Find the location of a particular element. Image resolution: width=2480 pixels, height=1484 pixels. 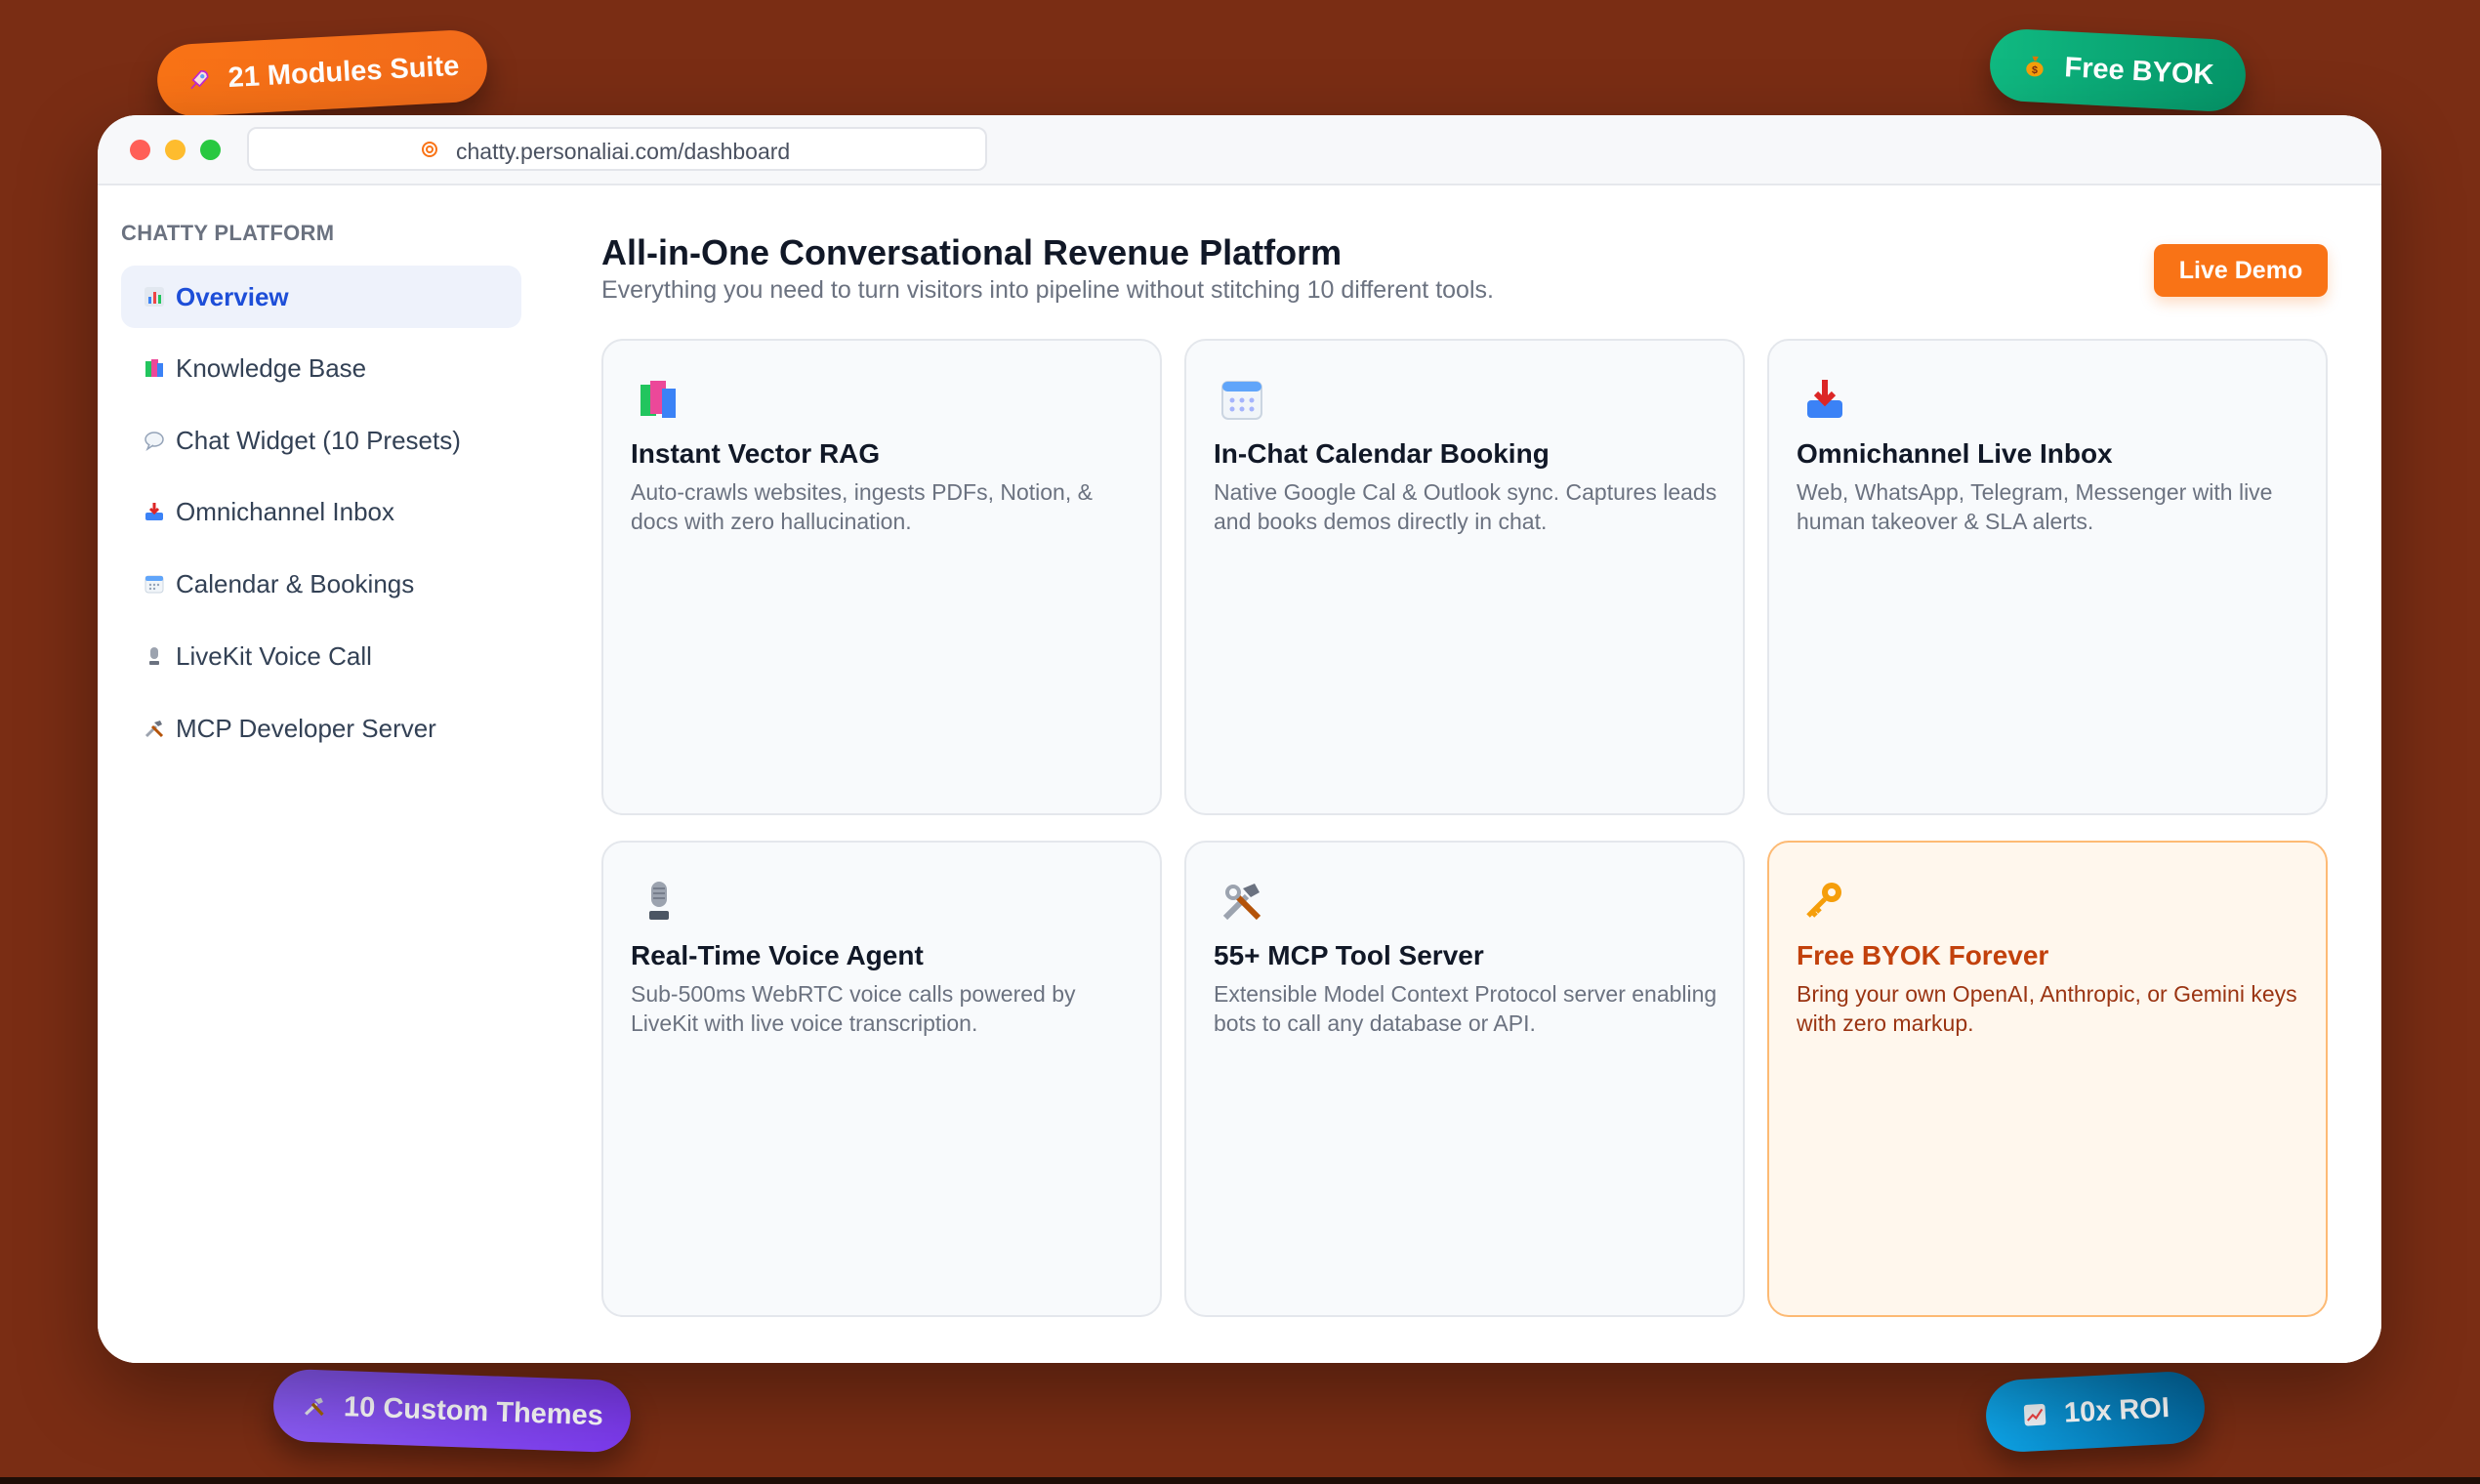

address-bar: chatty.personaliai.com/dashboard is located at coordinates (617, 149).